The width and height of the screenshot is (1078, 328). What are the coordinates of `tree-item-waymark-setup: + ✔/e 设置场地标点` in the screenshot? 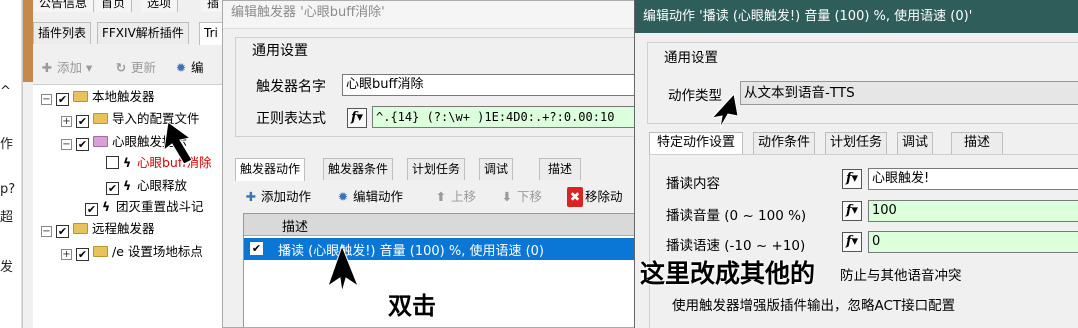 It's located at (132, 252).